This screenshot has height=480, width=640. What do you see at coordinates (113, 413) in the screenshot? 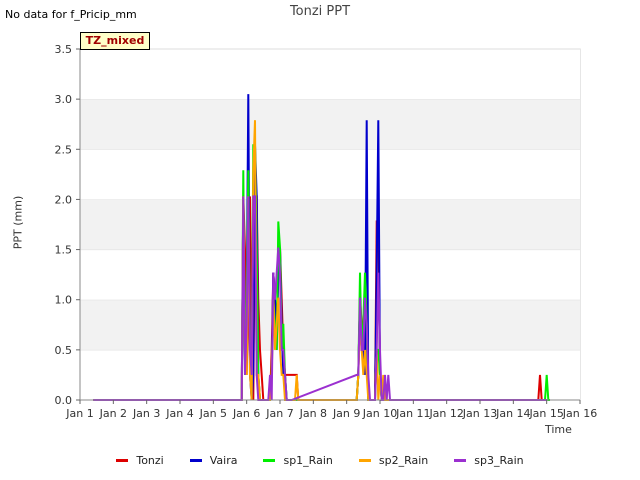
I see `x-tick-label: Jan 2` at bounding box center [113, 413].